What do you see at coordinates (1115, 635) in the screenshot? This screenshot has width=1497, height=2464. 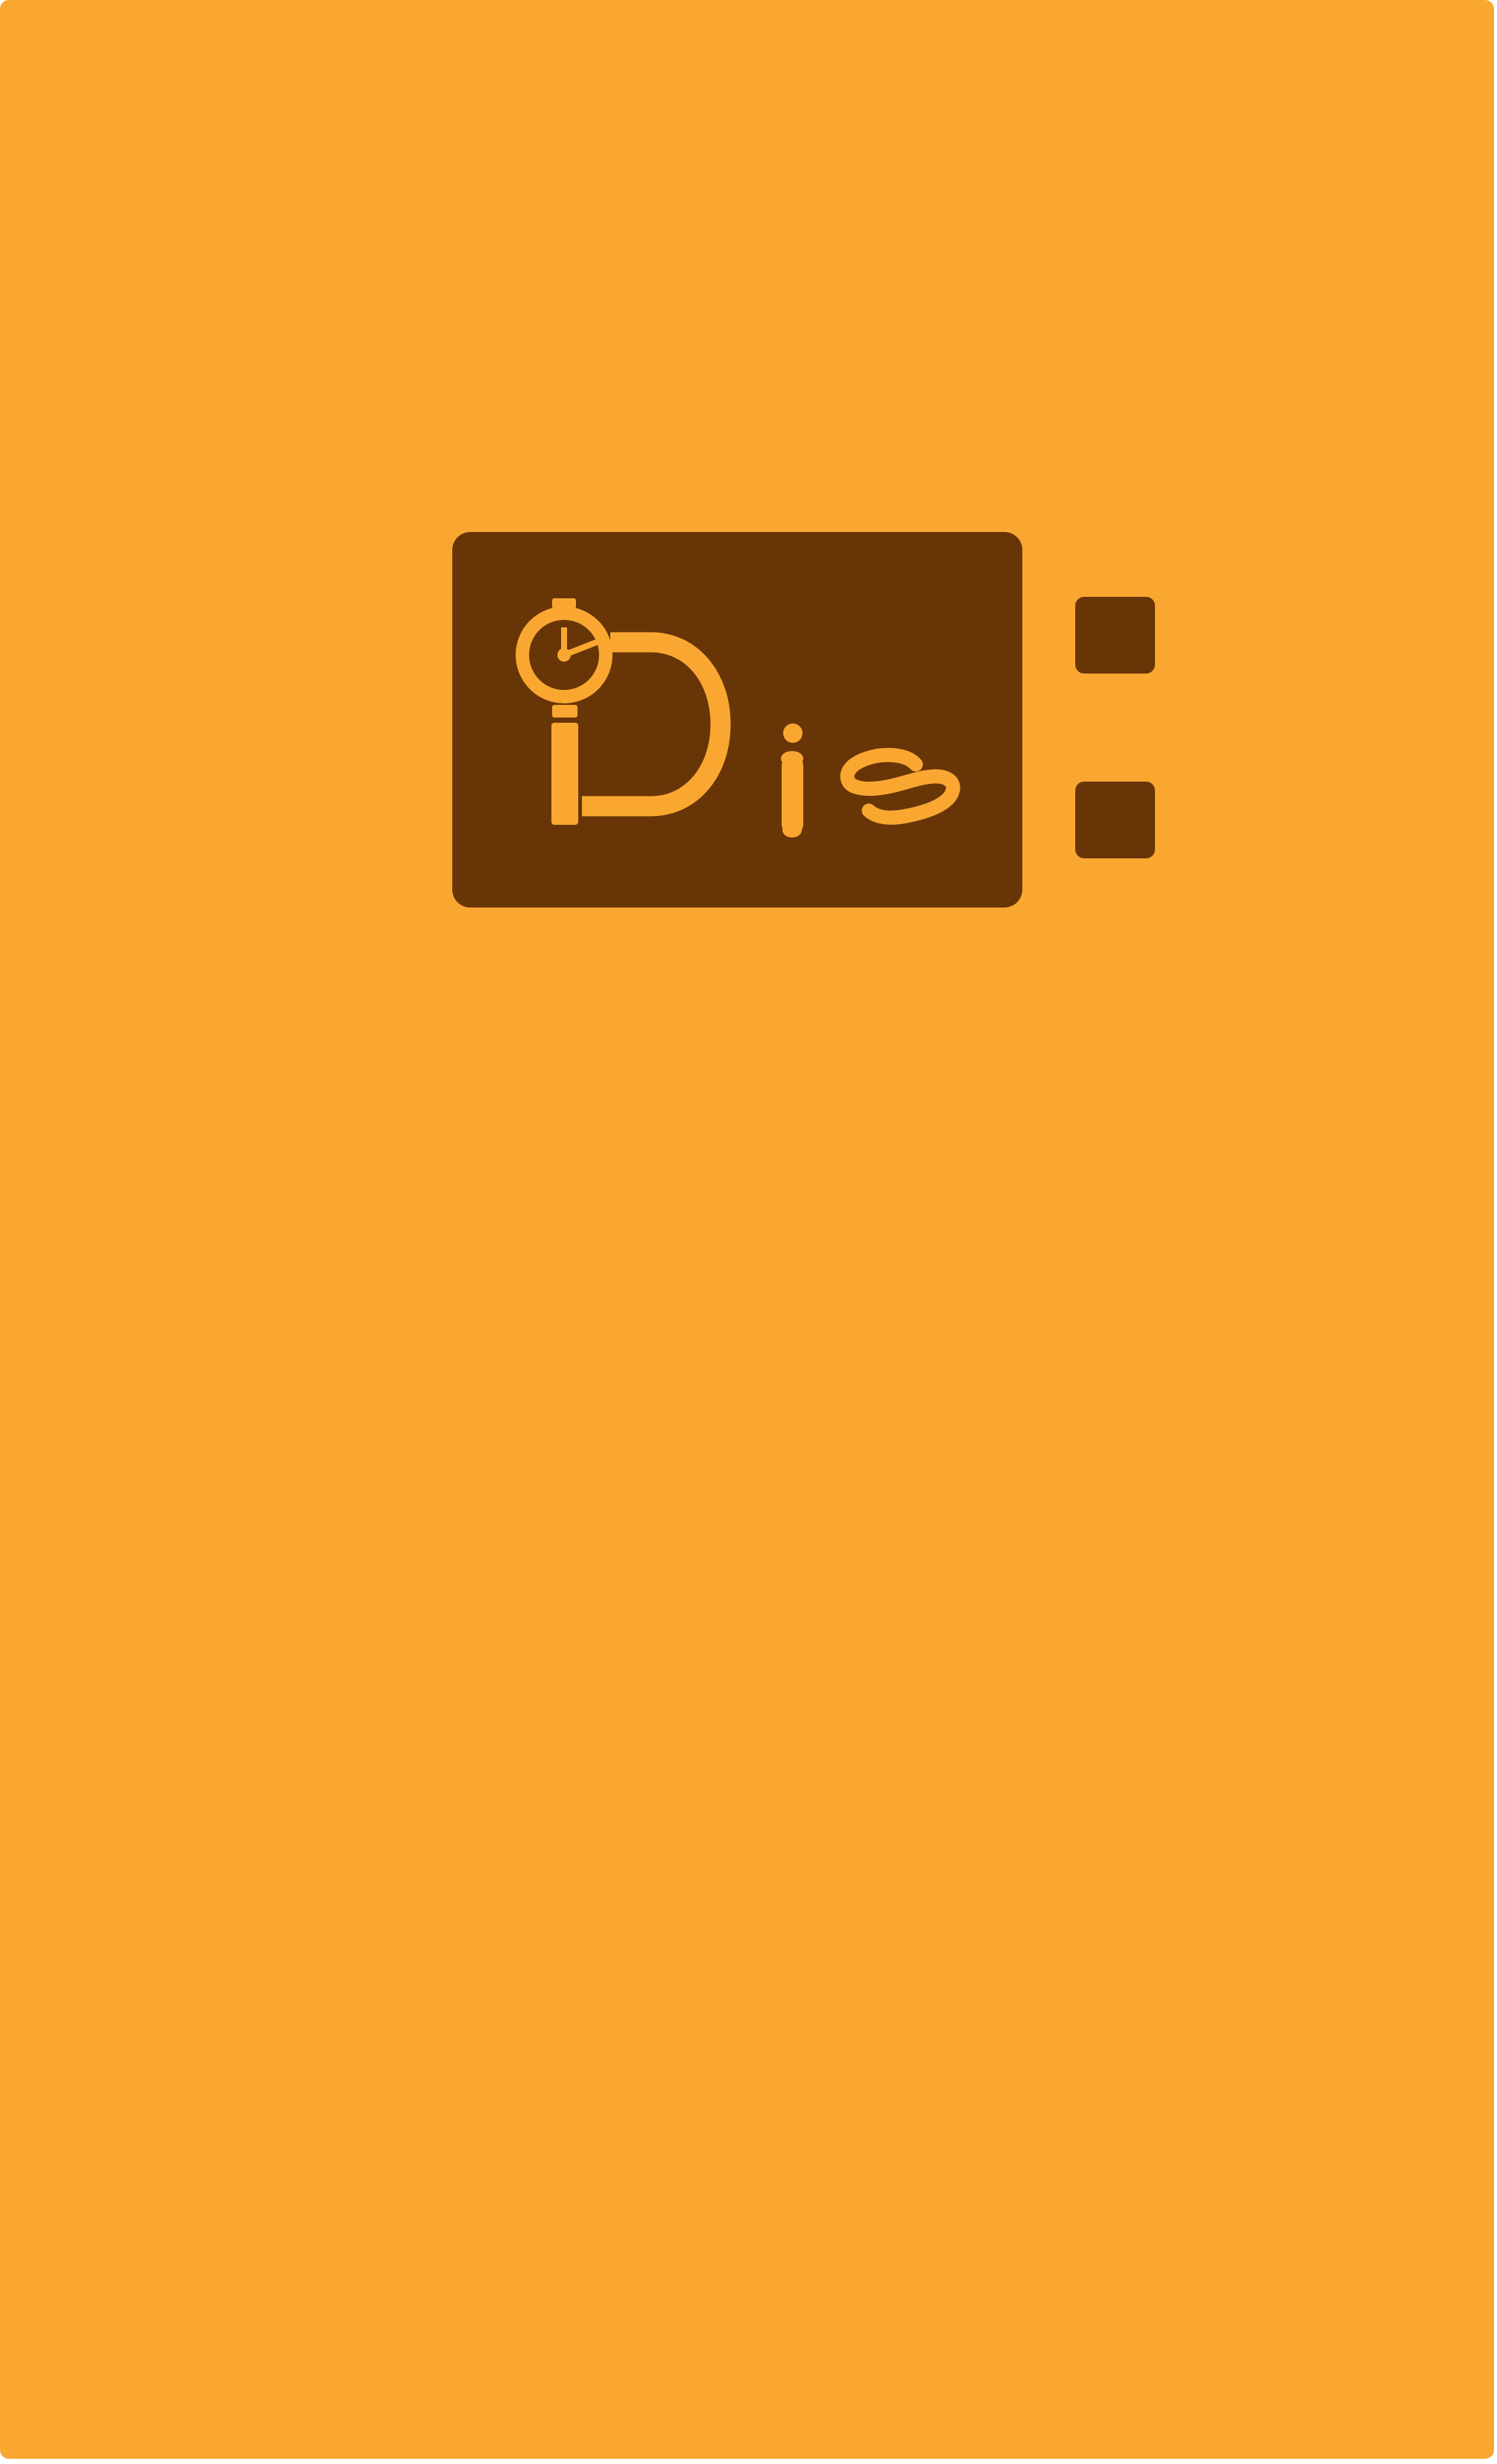 I see `square-icon-top` at bounding box center [1115, 635].